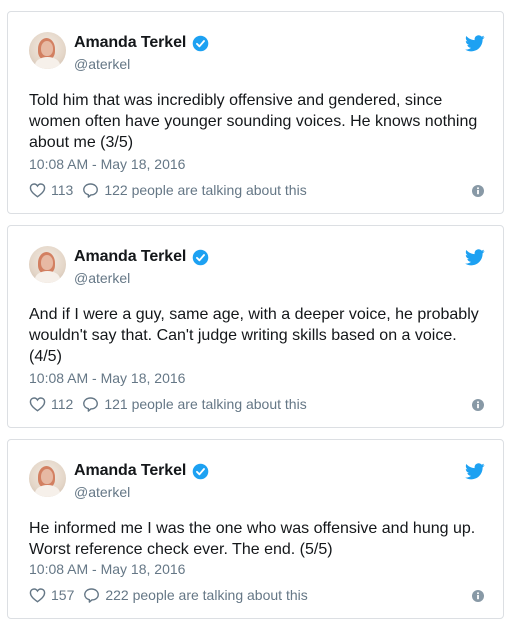 This screenshot has width=522, height=634. I want to click on talking-count: 121 people are talking about this, so click(205, 404).